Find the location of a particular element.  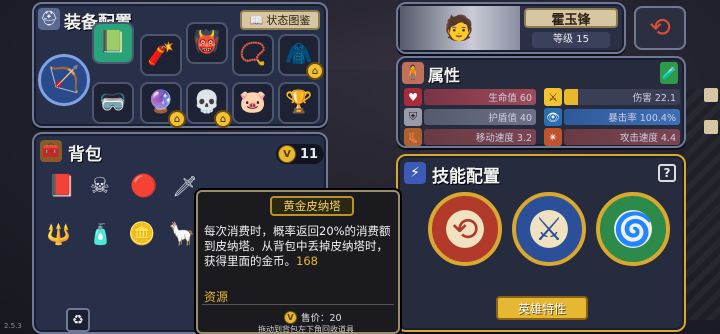

bag-item-5: 🔱 is located at coordinates (61, 237).